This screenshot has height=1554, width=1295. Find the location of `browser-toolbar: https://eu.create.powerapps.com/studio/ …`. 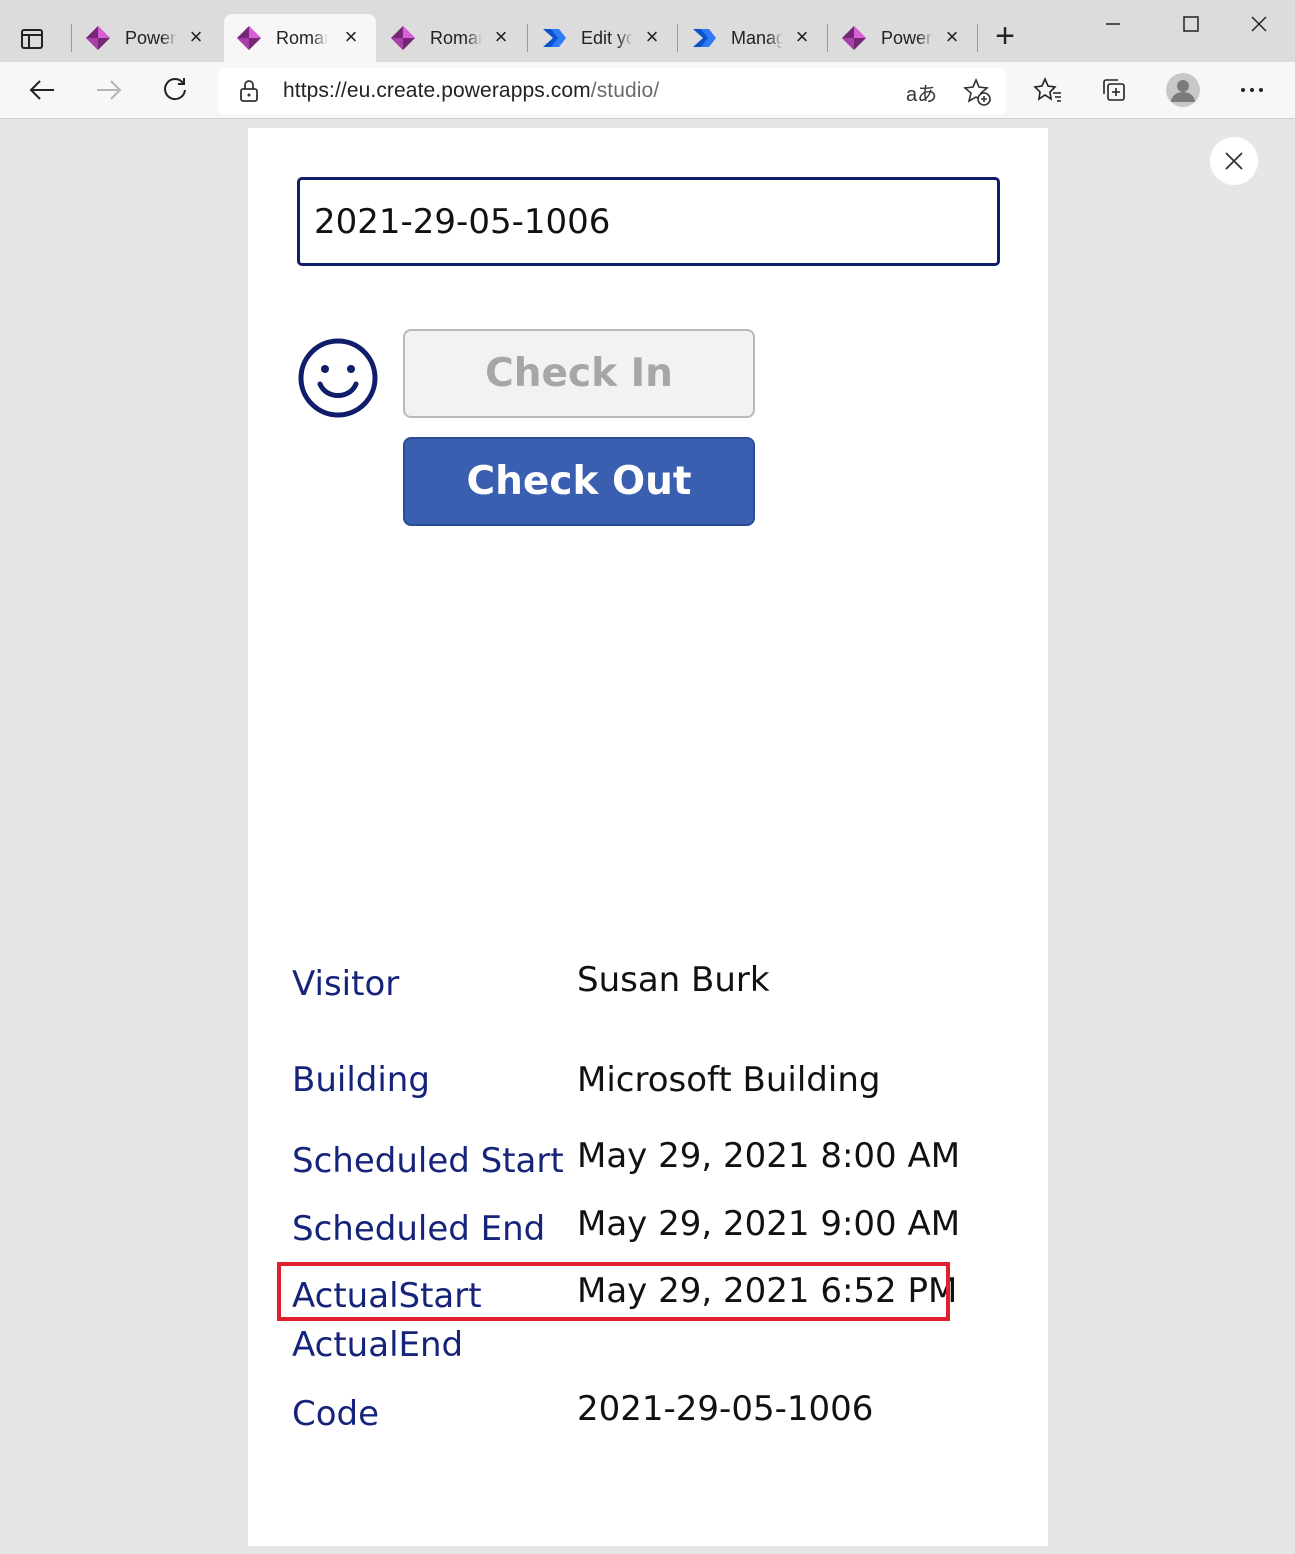

browser-toolbar: https://eu.create.powerapps.com/studio/ … is located at coordinates (647, 90).